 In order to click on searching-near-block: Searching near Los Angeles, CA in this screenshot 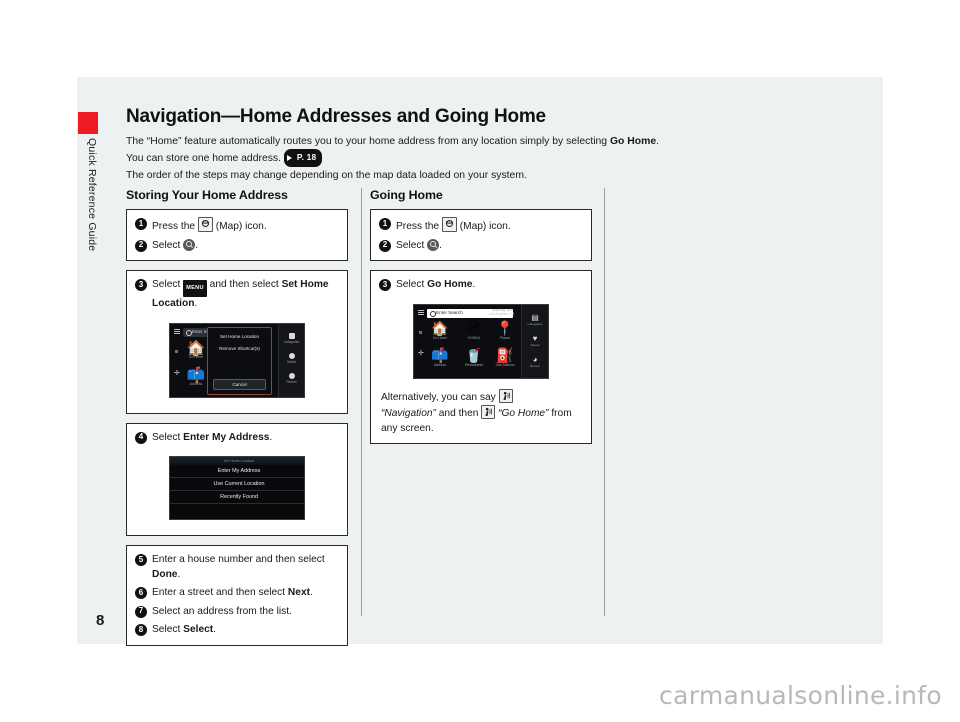, I will do `click(502, 312)`.